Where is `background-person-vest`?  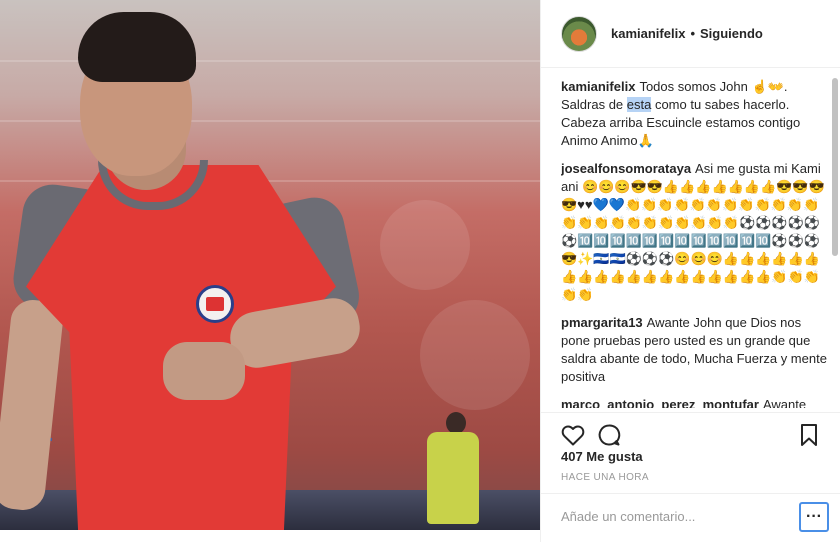 background-person-vest is located at coordinates (453, 478).